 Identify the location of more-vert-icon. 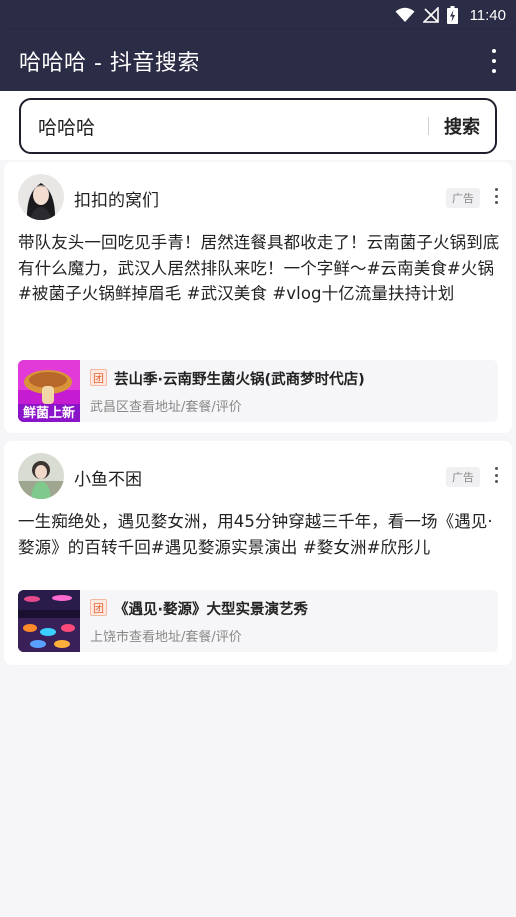
(494, 61).